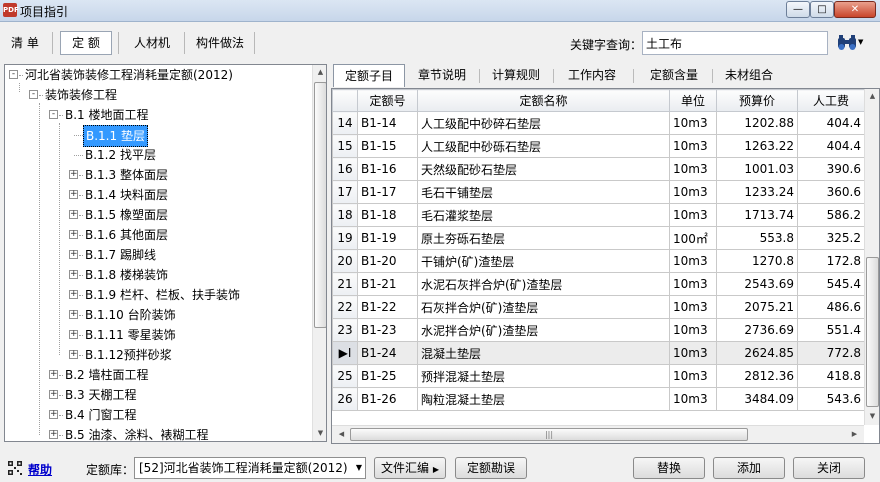 This screenshot has width=880, height=482. What do you see at coordinates (158, 136) in the screenshot?
I see `tree-node: B.1.1 垫层` at bounding box center [158, 136].